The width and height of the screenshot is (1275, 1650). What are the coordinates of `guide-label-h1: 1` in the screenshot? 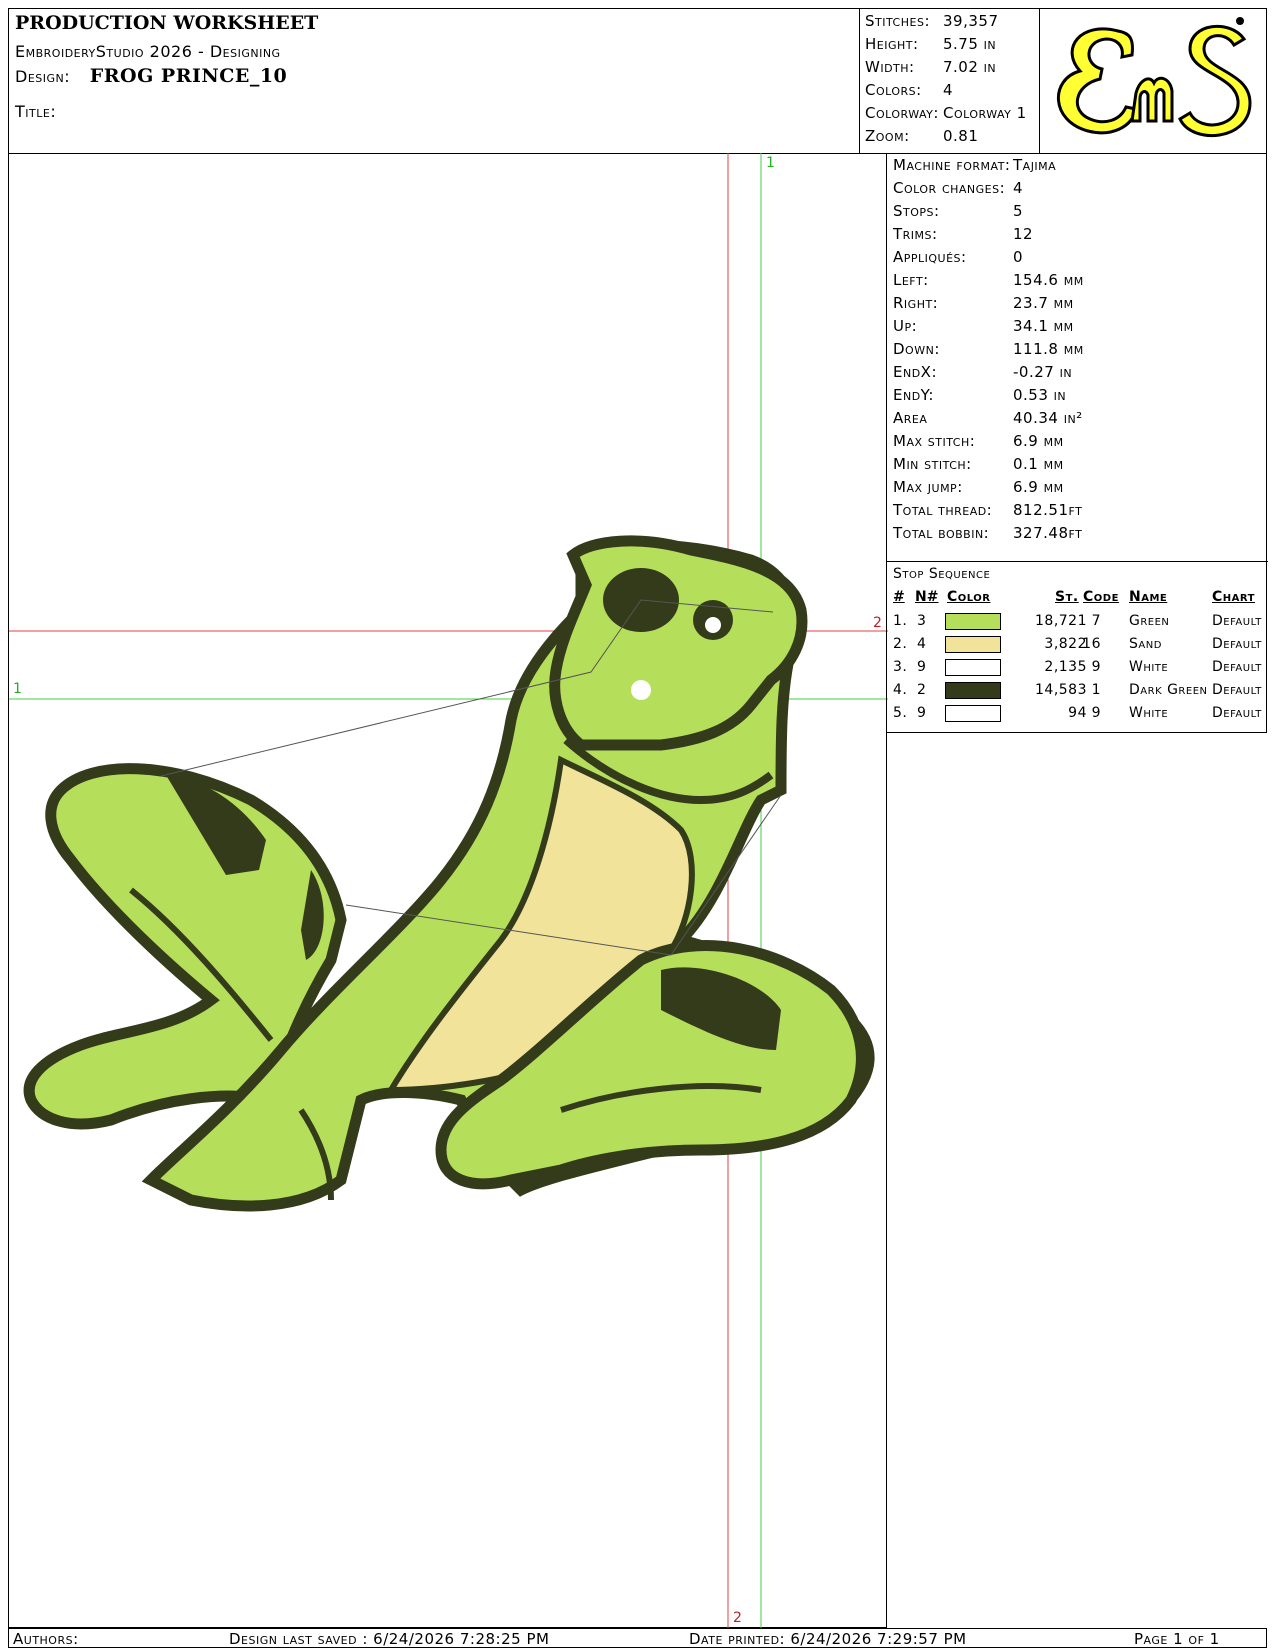 It's located at (17, 689).